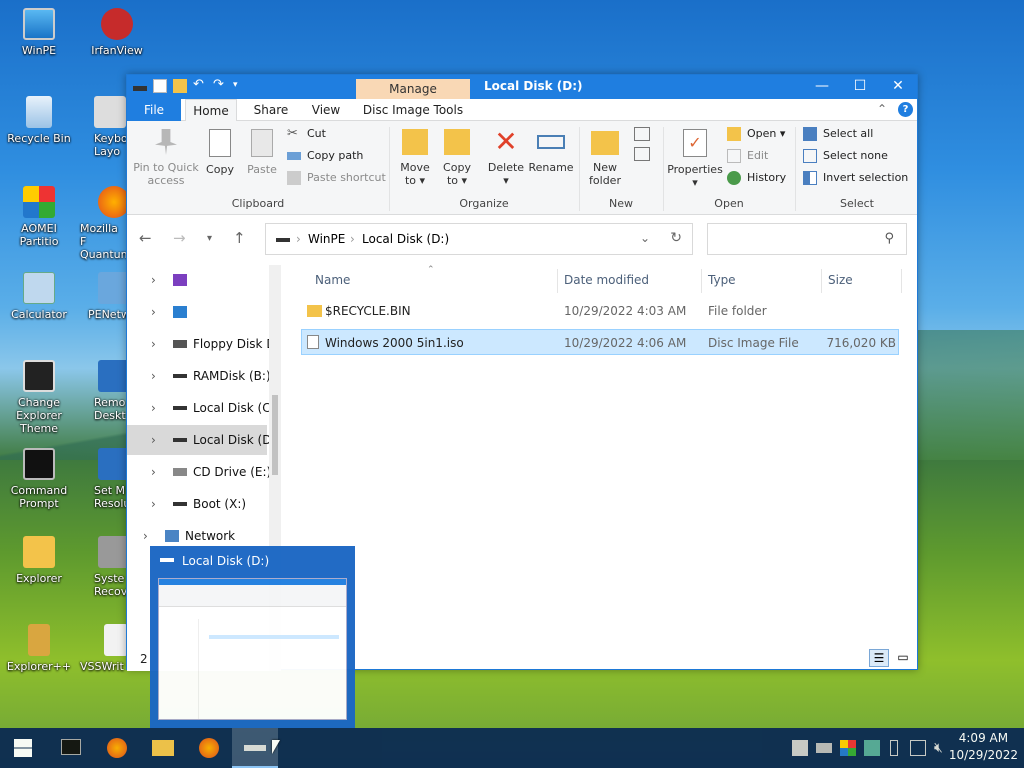  What do you see at coordinates (457, 158) in the screenshot?
I see `copy-to-button: Copy to ▾` at bounding box center [457, 158].